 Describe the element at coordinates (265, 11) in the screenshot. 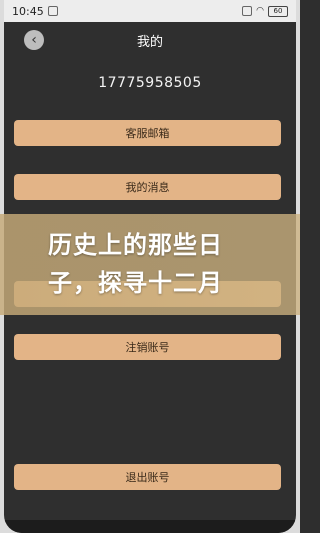

I see `status-right: ◠ 60` at that location.